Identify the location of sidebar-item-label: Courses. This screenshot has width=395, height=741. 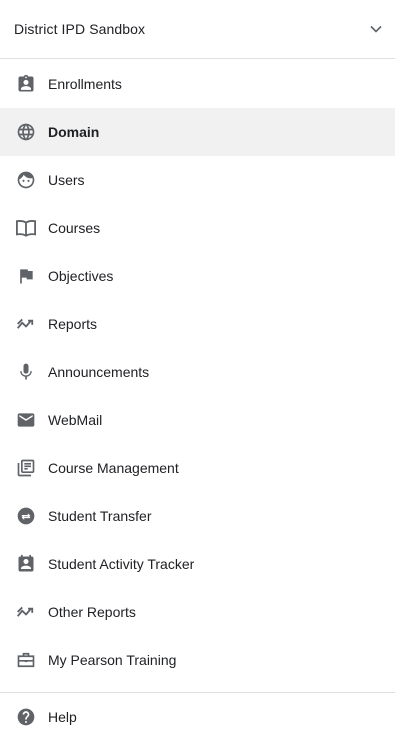
(74, 228).